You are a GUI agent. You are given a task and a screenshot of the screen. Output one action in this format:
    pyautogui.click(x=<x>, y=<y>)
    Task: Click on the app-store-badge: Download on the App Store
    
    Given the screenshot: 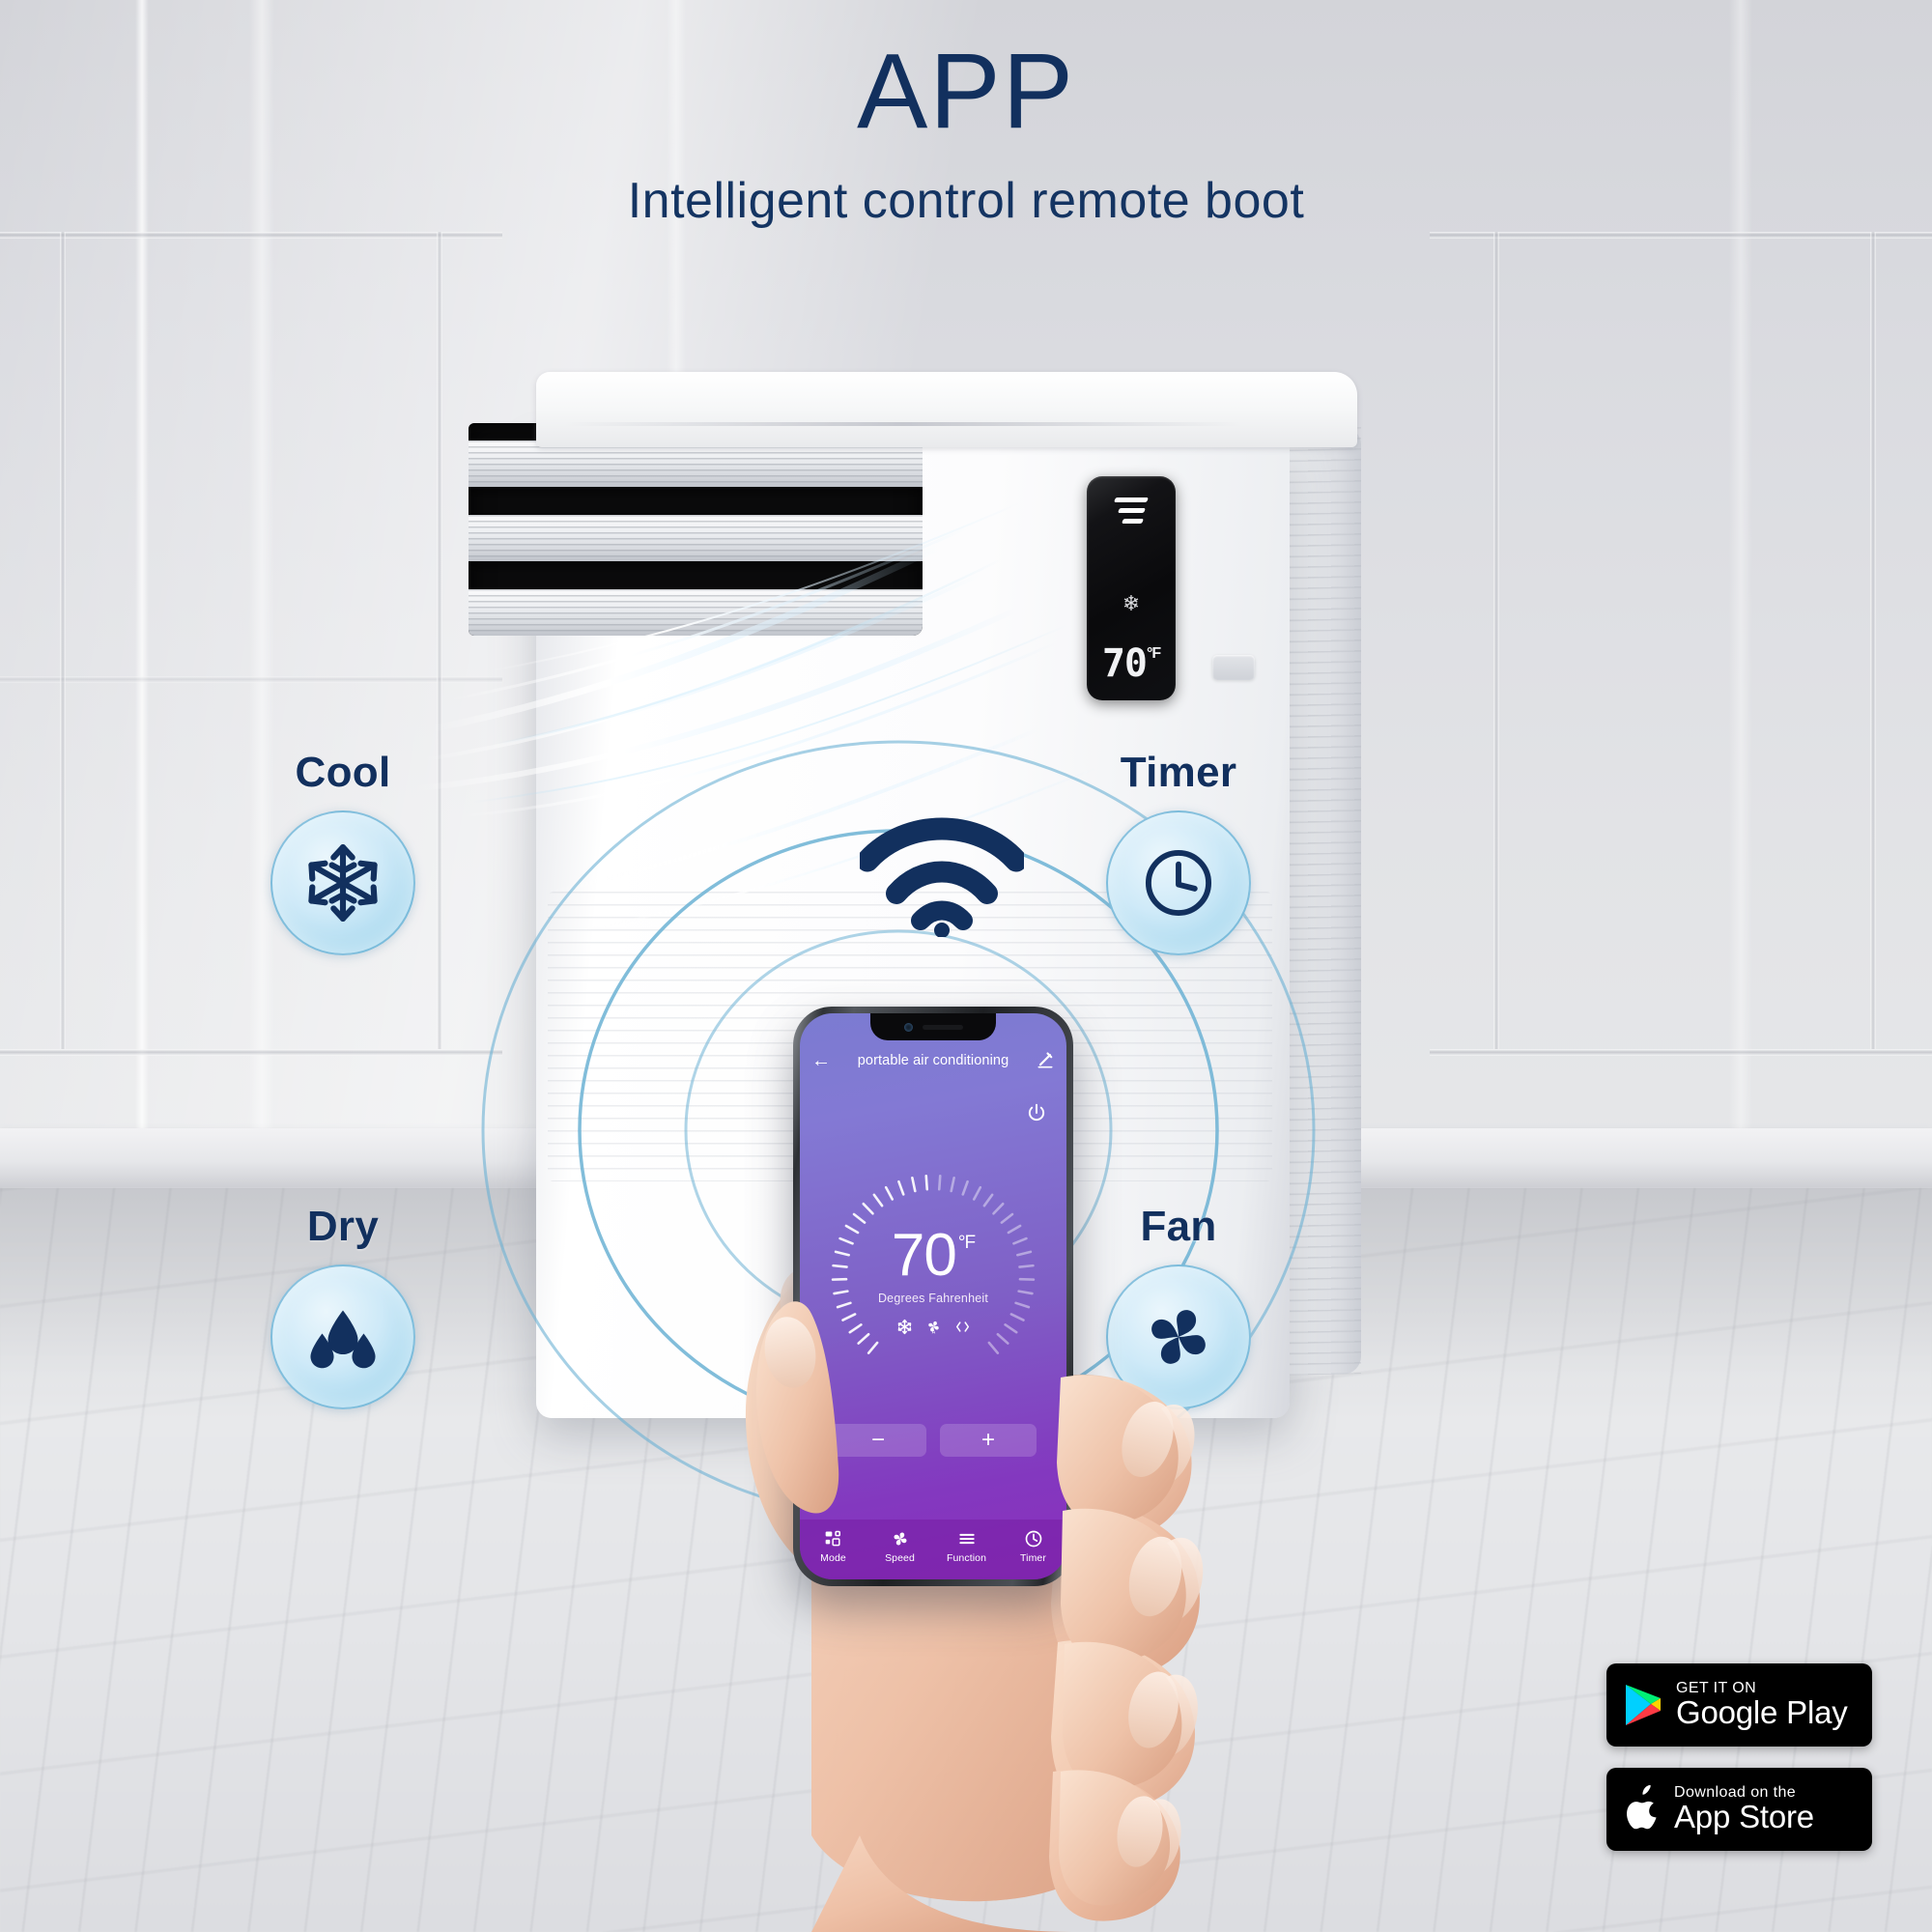 What is the action you would take?
    pyautogui.click(x=1739, y=1809)
    